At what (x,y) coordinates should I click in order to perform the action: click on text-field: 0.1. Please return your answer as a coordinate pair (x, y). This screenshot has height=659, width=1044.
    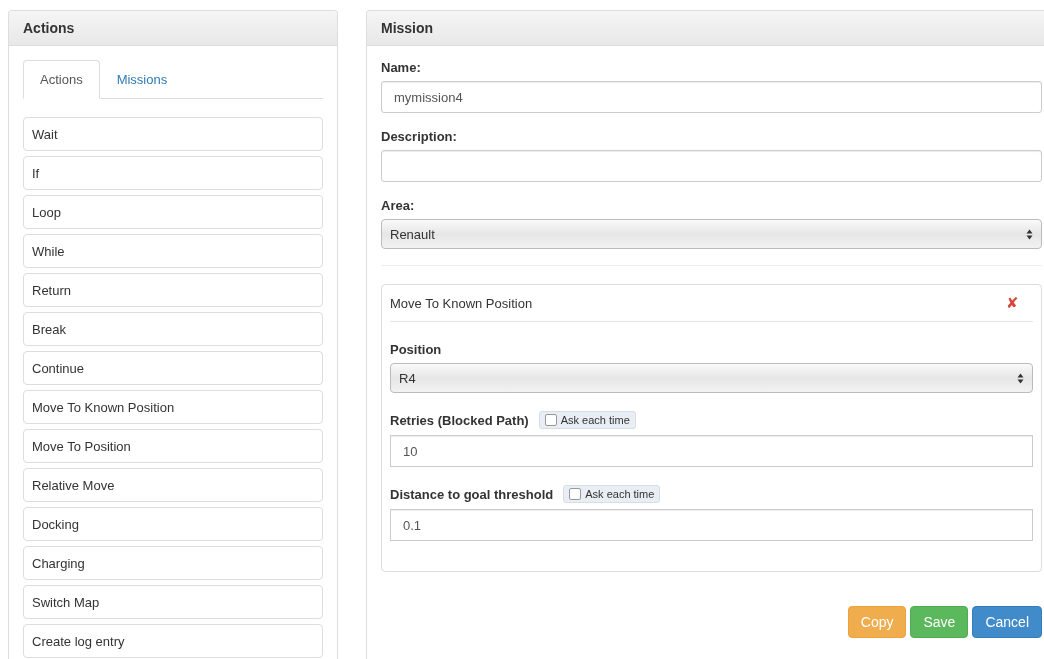
    Looking at the image, I should click on (711, 525).